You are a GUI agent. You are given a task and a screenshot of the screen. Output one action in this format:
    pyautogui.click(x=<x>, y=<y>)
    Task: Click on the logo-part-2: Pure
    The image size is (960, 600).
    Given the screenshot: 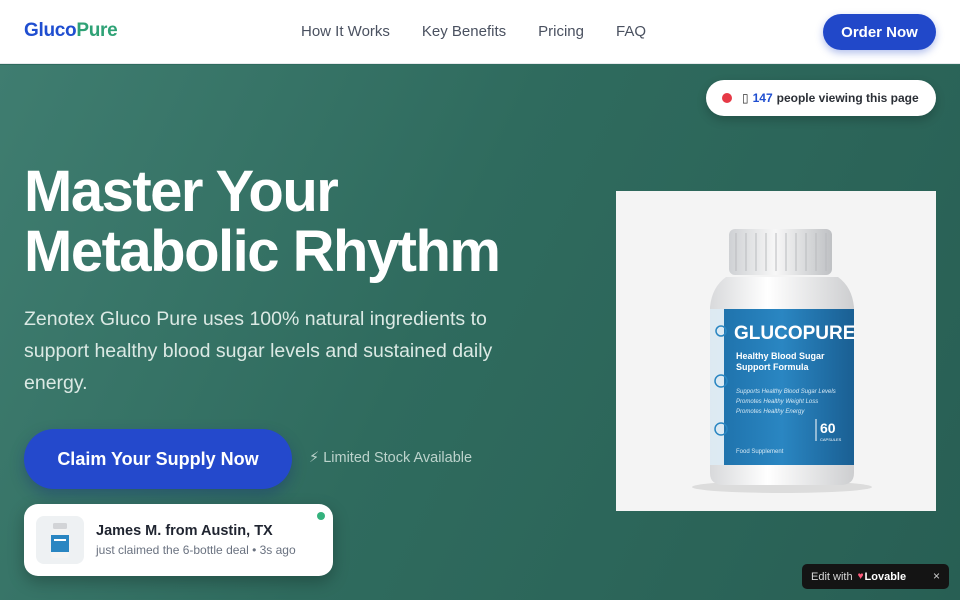 What is the action you would take?
    pyautogui.click(x=97, y=30)
    